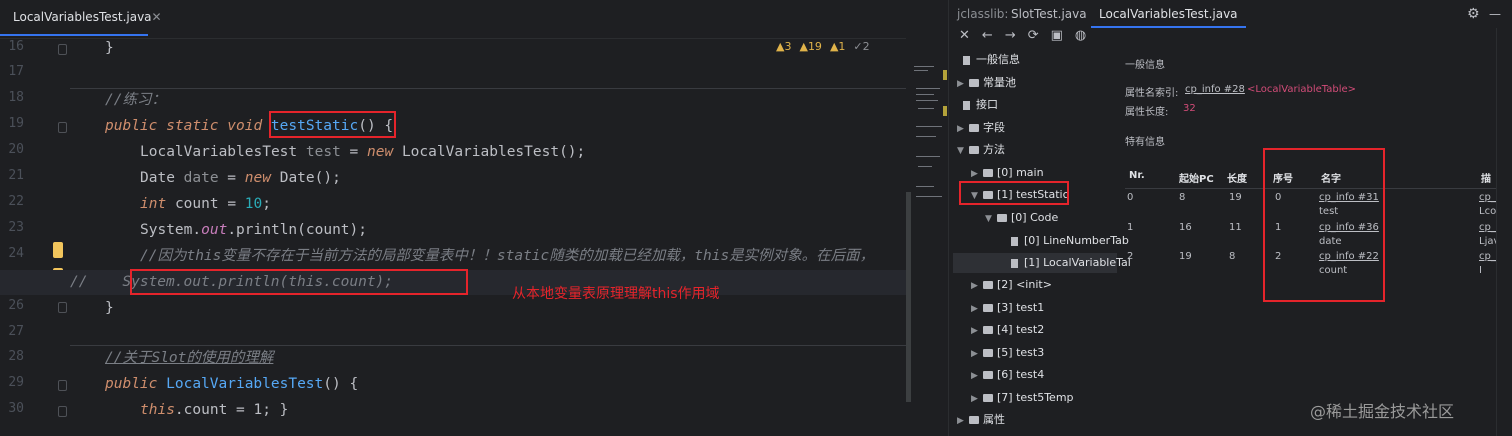 The width and height of the screenshot is (1512, 436). What do you see at coordinates (1185, 227) in the screenshot?
I see `table-cell: 16` at bounding box center [1185, 227].